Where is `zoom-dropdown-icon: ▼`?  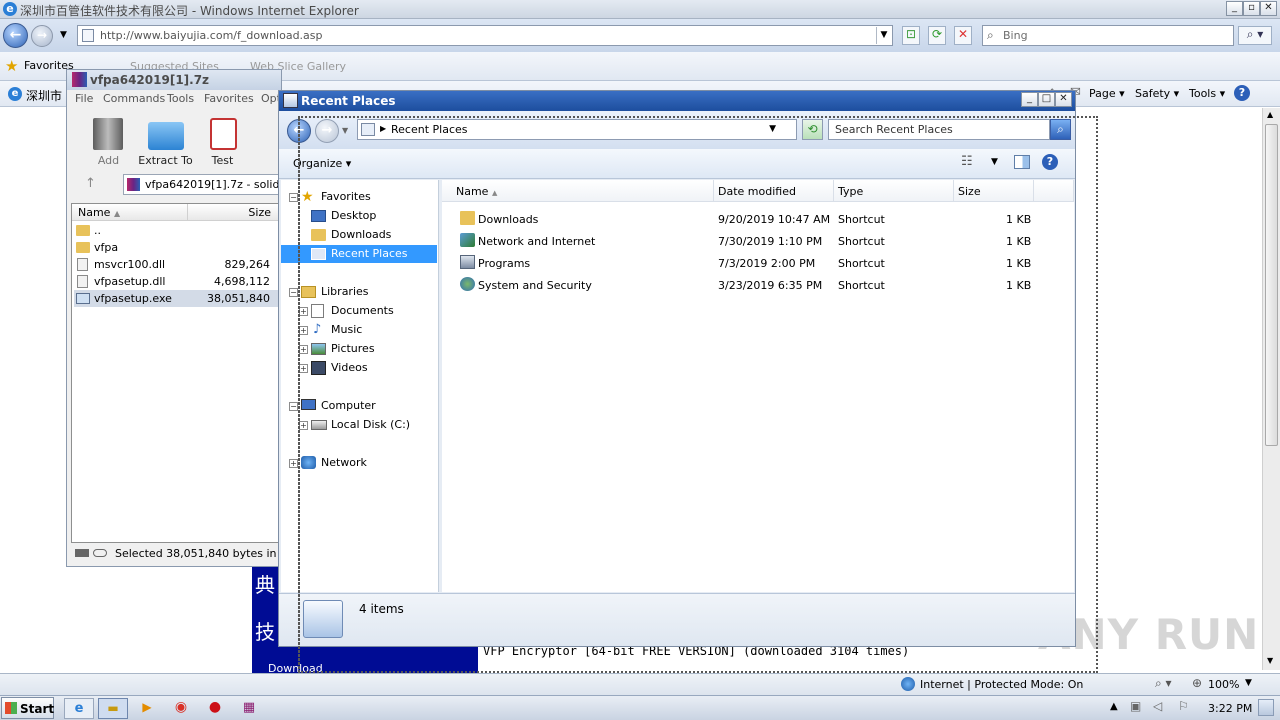 zoom-dropdown-icon: ▼ is located at coordinates (1248, 683).